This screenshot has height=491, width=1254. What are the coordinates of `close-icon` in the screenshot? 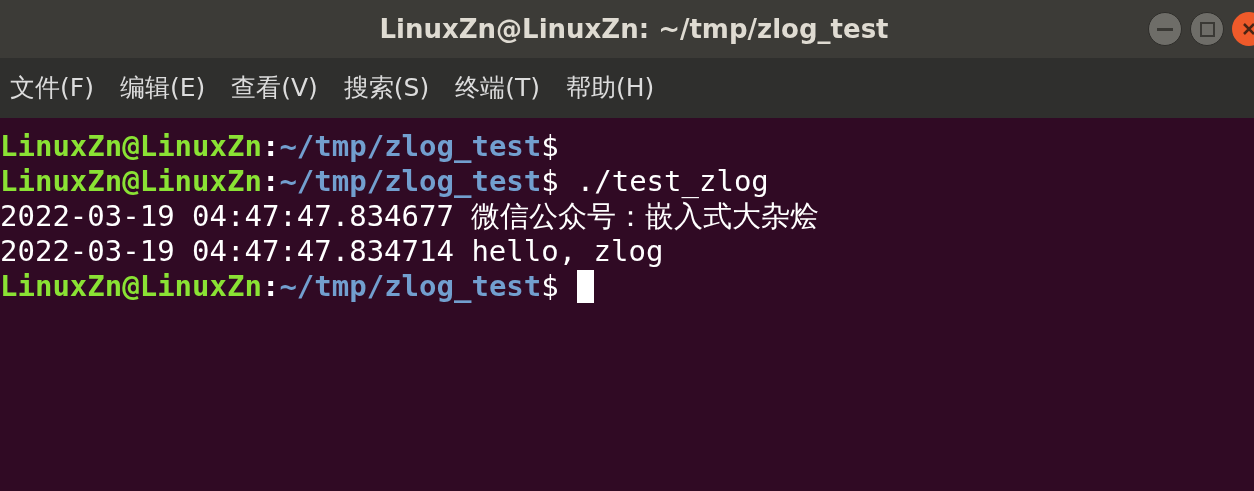 It's located at (1248, 29).